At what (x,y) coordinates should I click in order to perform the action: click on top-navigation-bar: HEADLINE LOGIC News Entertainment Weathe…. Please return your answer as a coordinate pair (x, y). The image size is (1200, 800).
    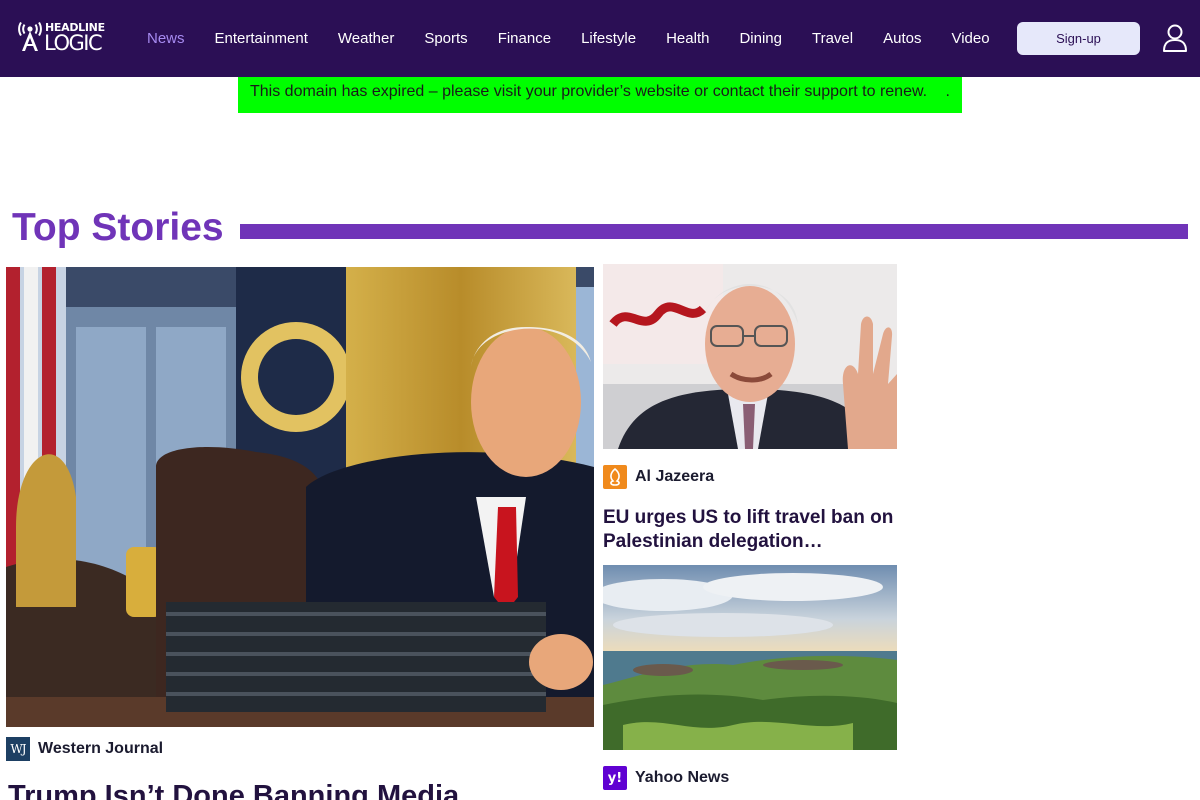
    Looking at the image, I should click on (600, 38).